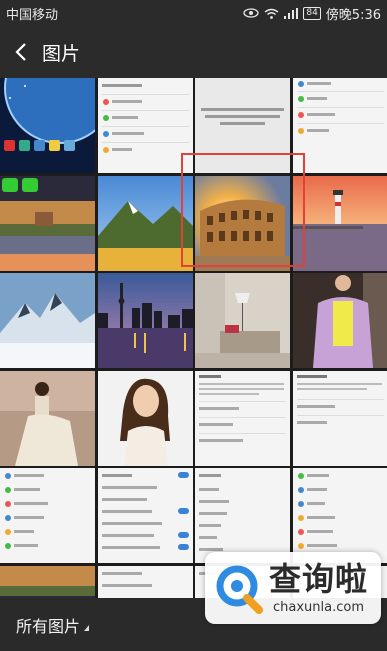  What do you see at coordinates (47, 320) in the screenshot?
I see `snowy-mountain-photo` at bounding box center [47, 320].